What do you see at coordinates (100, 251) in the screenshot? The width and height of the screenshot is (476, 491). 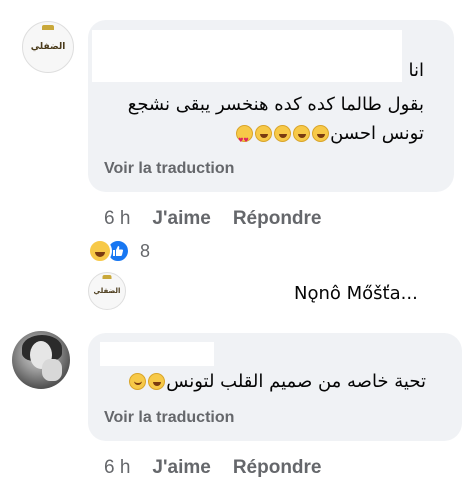 I see `haha-reaction-icon` at bounding box center [100, 251].